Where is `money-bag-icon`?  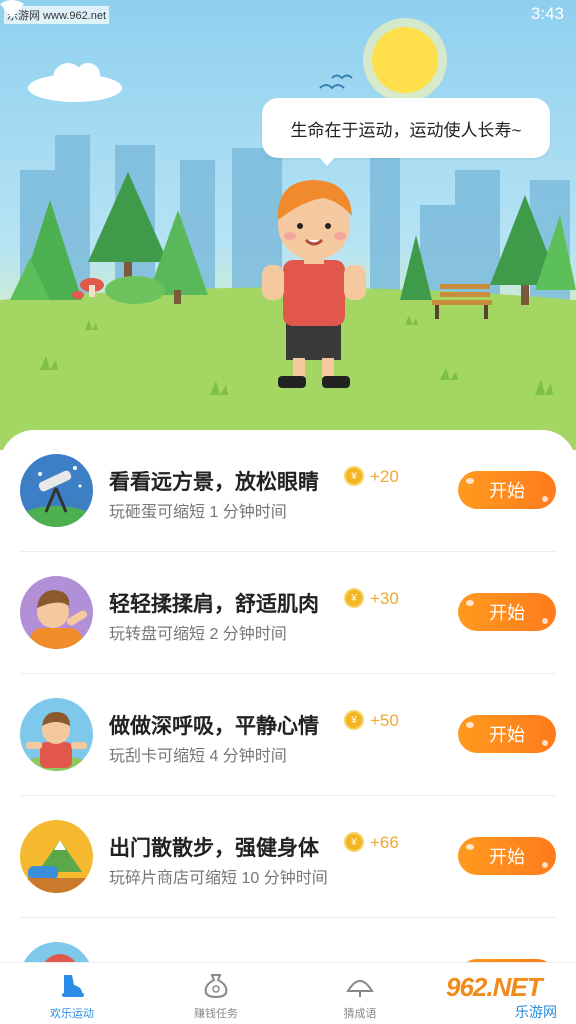
money-bag-icon is located at coordinates (216, 986).